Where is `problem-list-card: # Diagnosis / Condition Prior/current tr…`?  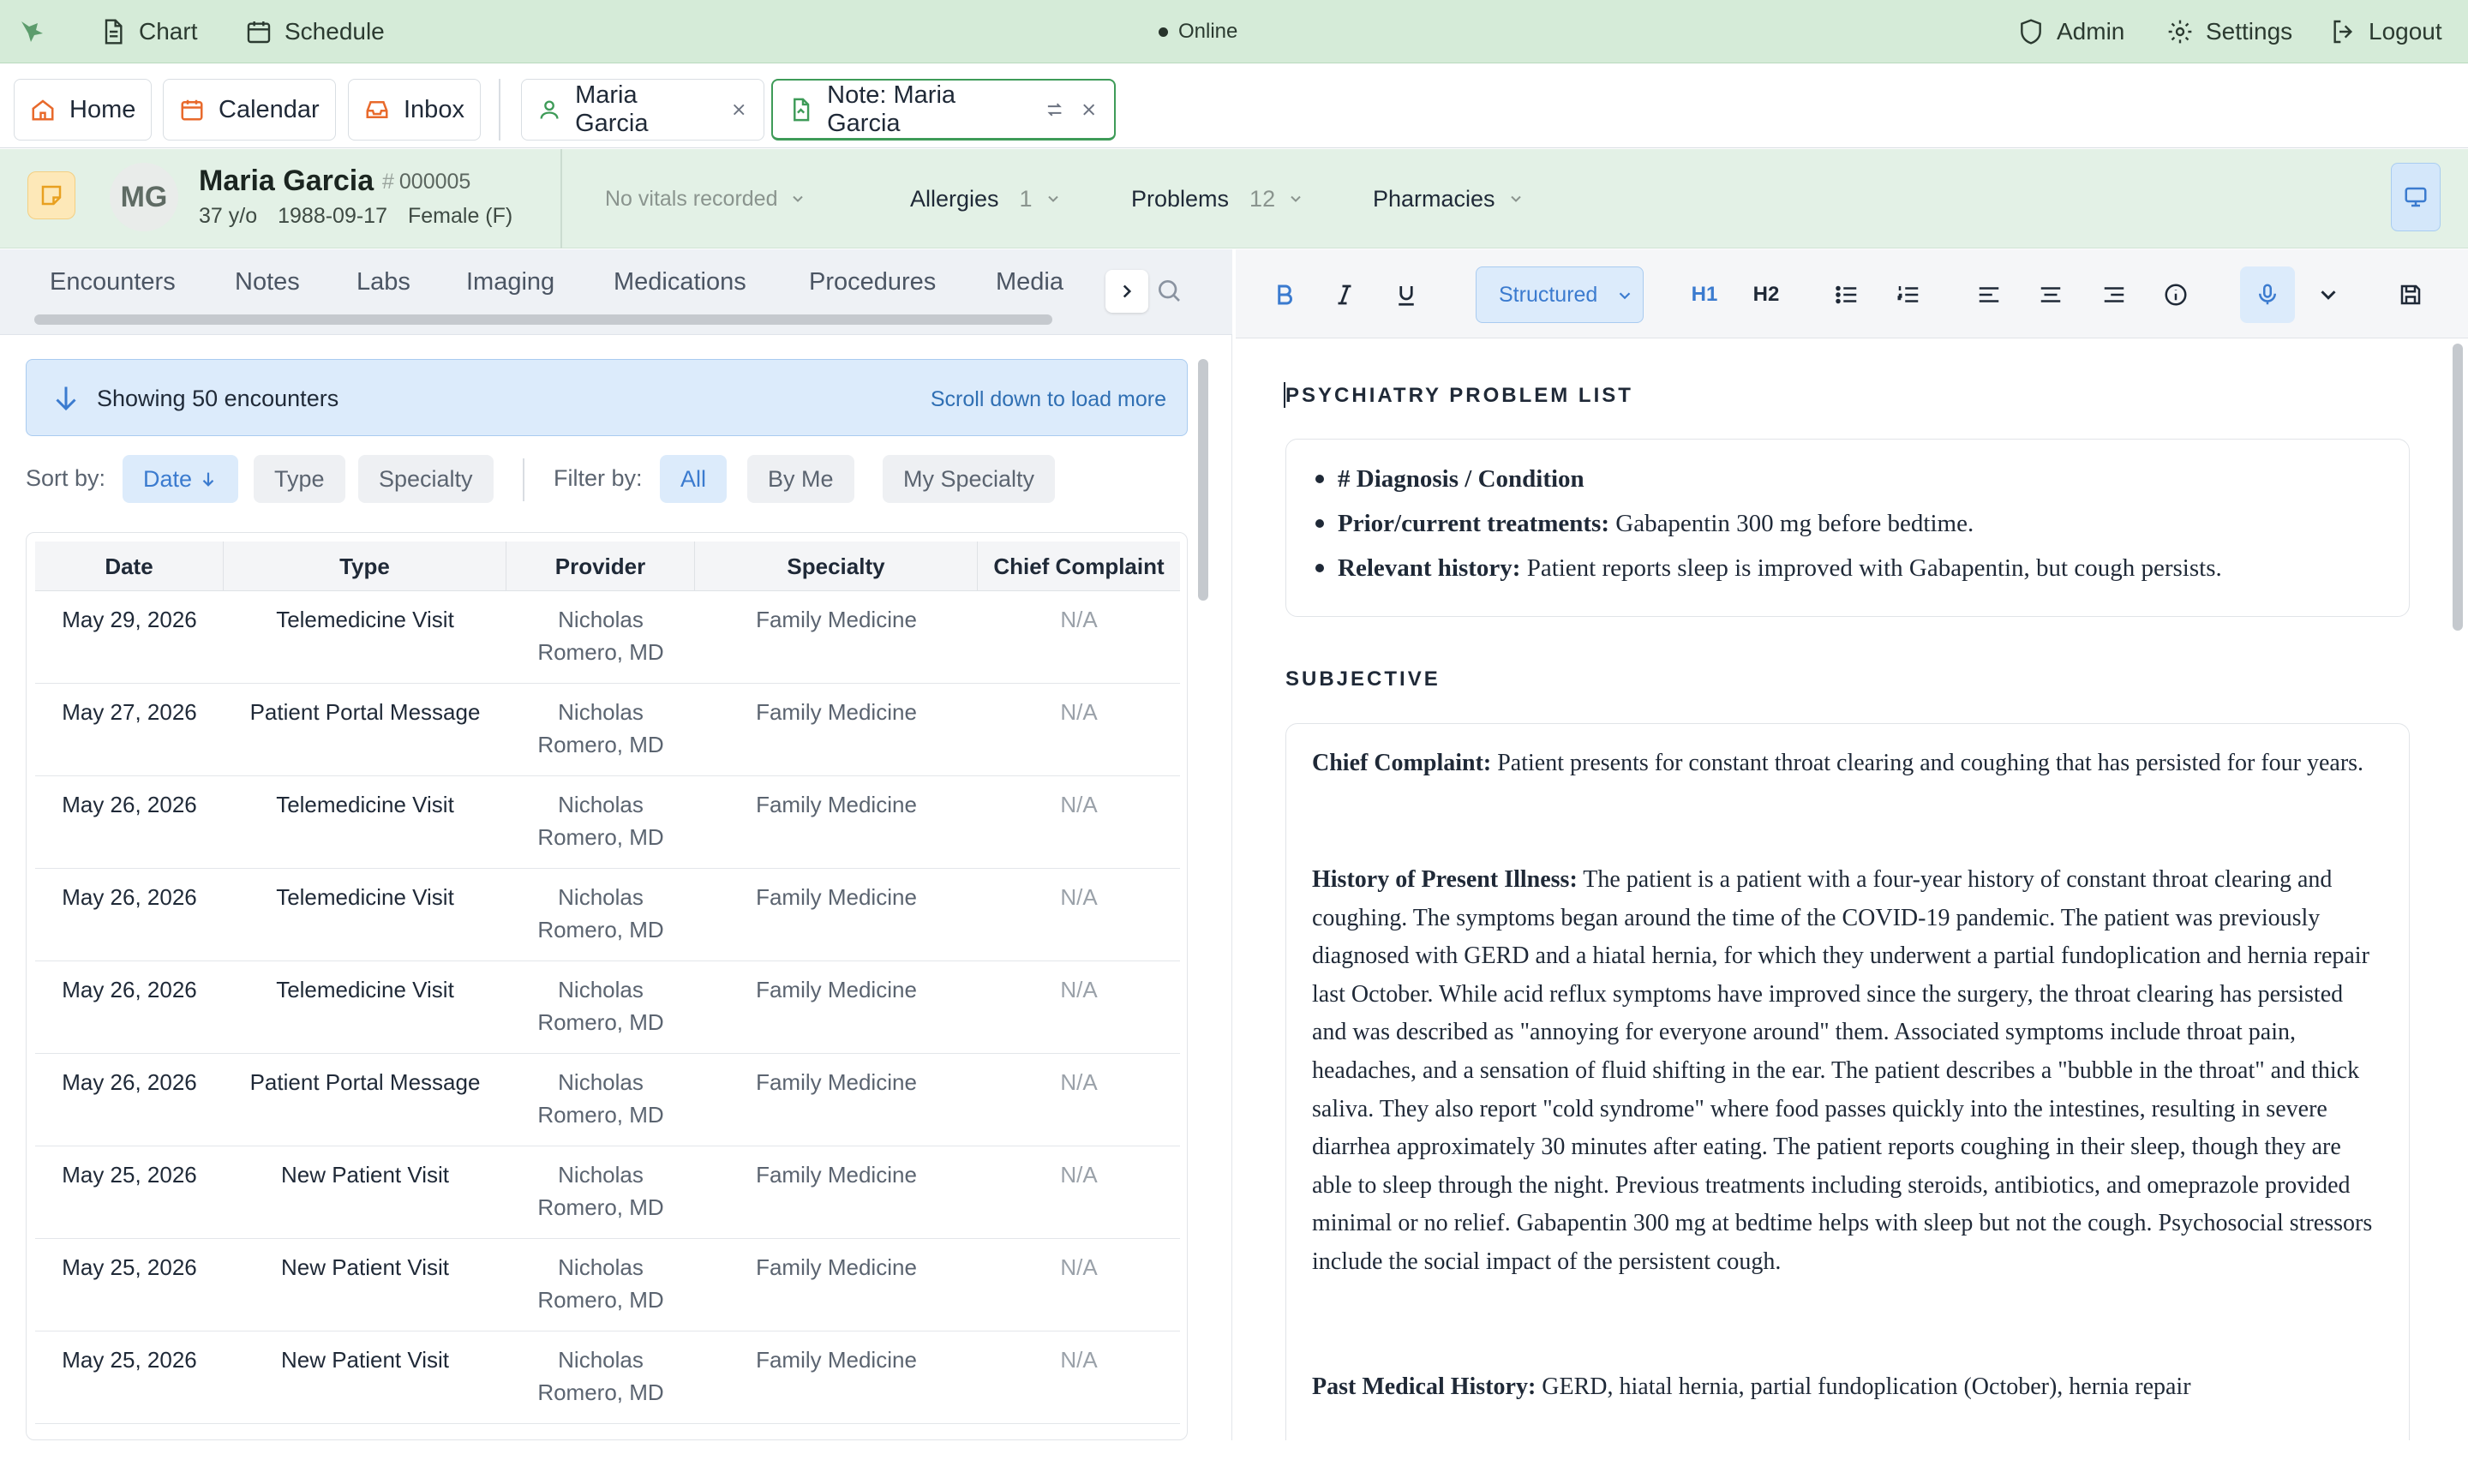
problem-list-card: # Diagnosis / Condition Prior/current tr… is located at coordinates (1847, 528).